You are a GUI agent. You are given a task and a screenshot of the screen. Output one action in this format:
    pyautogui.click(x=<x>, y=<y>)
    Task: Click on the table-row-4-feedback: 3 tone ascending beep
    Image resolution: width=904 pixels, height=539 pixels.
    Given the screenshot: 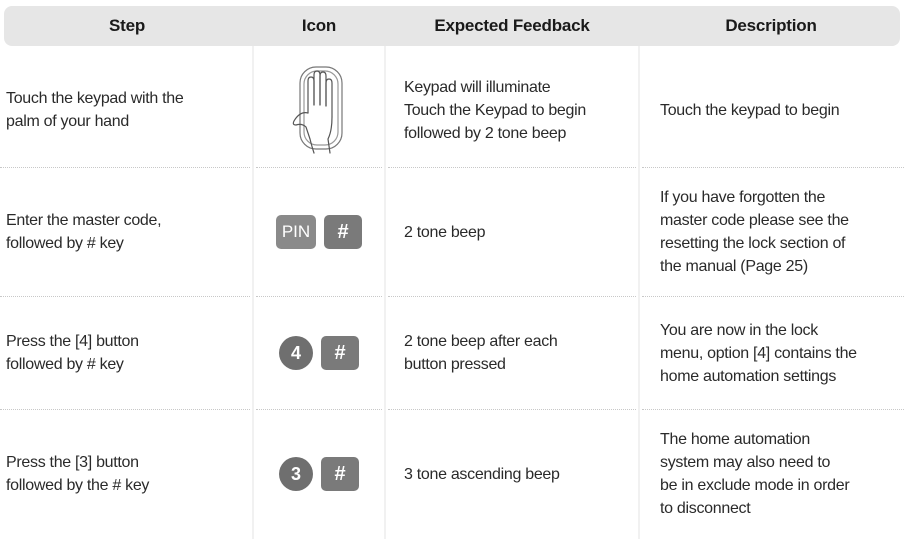 What is the action you would take?
    pyautogui.click(x=482, y=474)
    